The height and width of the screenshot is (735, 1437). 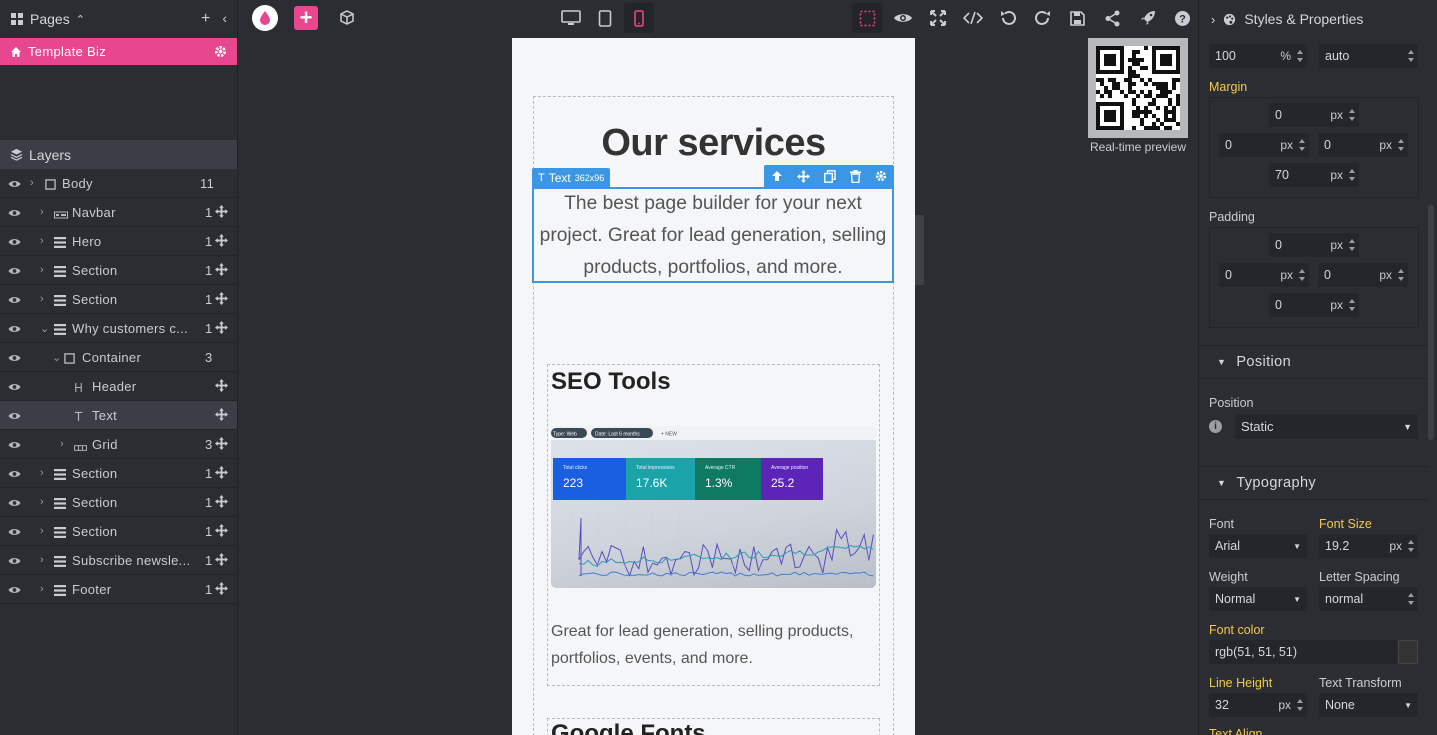 What do you see at coordinates (1363, 145) in the screenshot?
I see `margin-right-field: 0 px` at bounding box center [1363, 145].